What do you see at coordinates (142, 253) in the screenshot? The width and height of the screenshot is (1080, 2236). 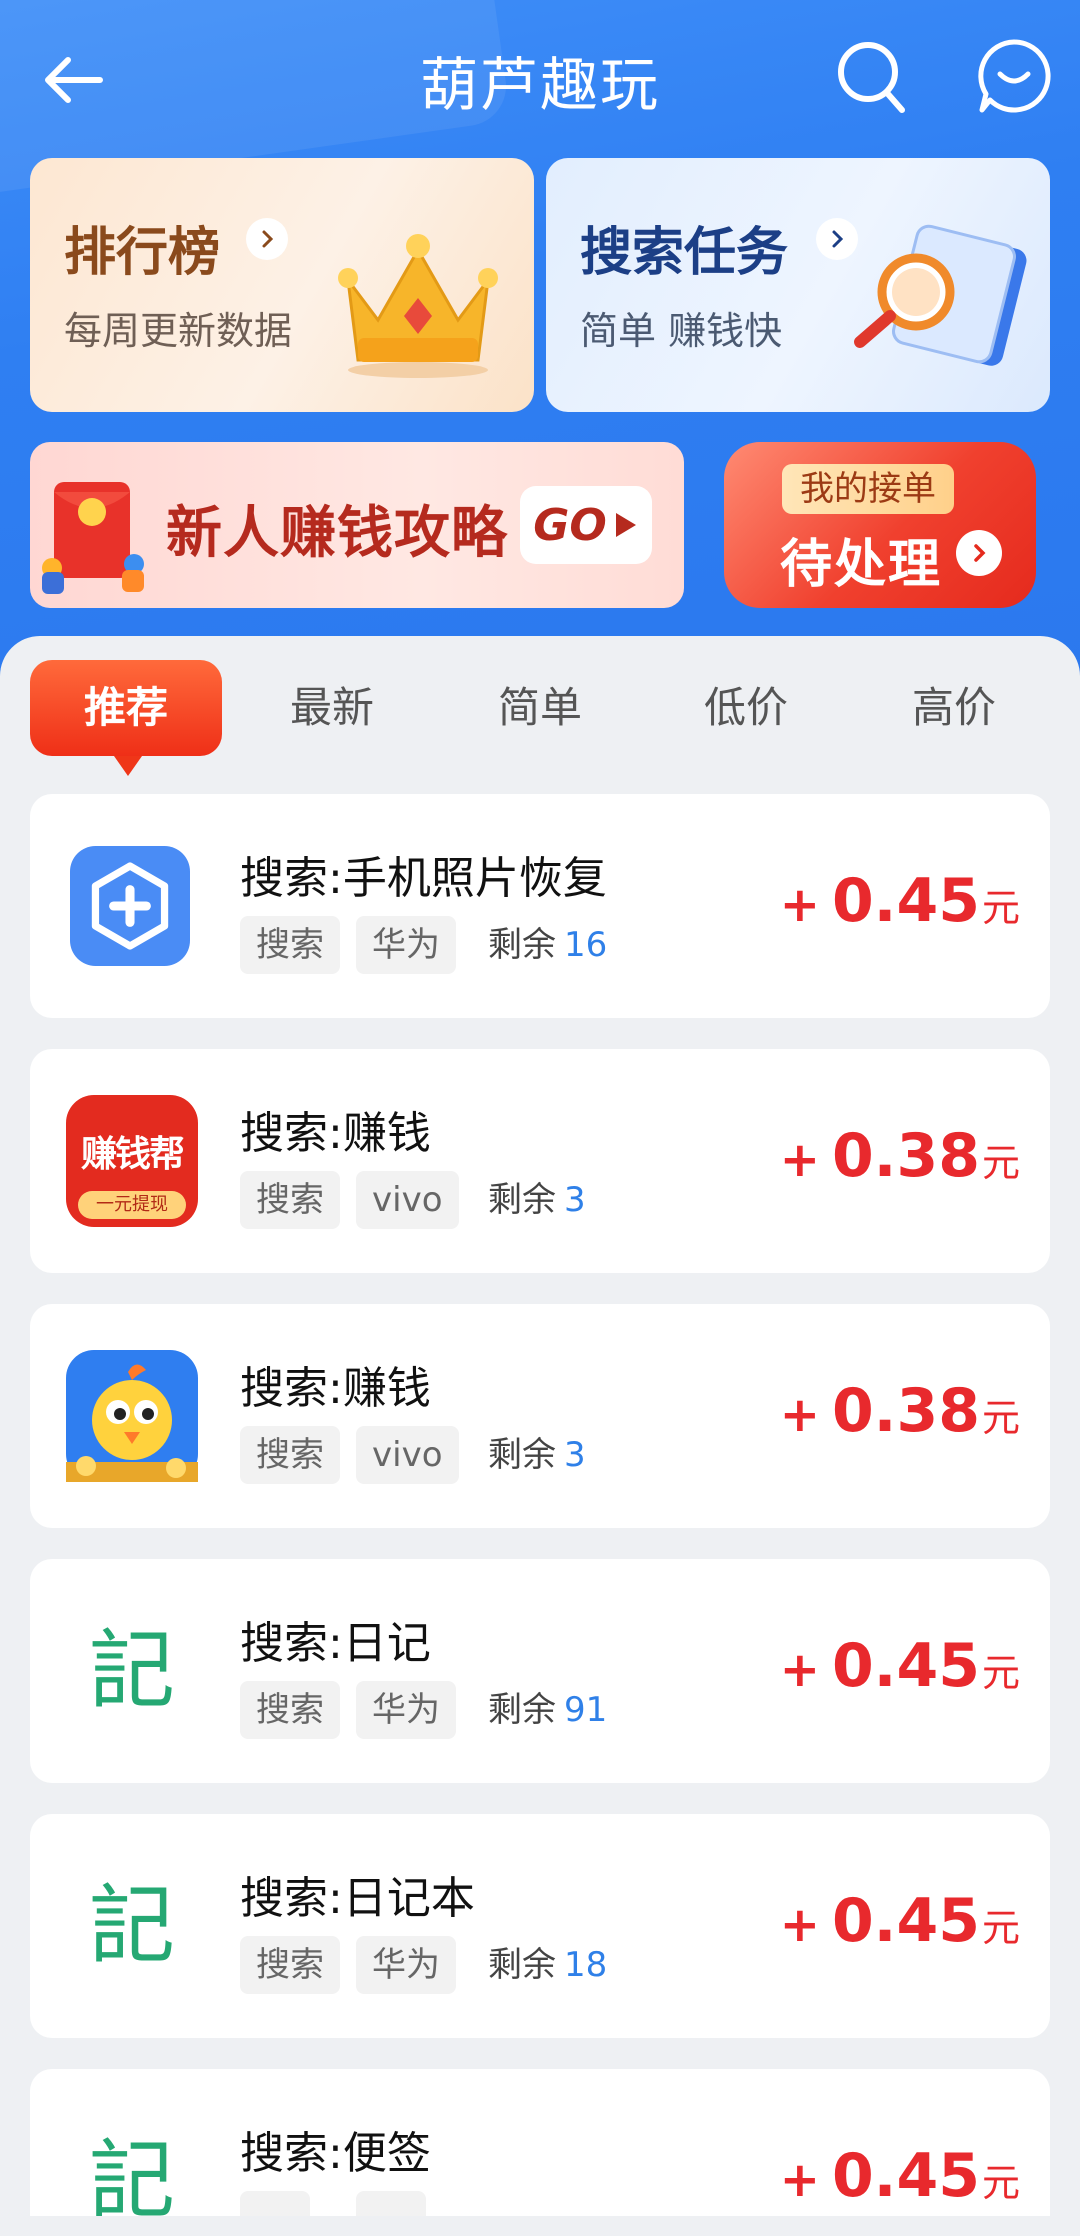 I see `ranking-title: 排行榜` at bounding box center [142, 253].